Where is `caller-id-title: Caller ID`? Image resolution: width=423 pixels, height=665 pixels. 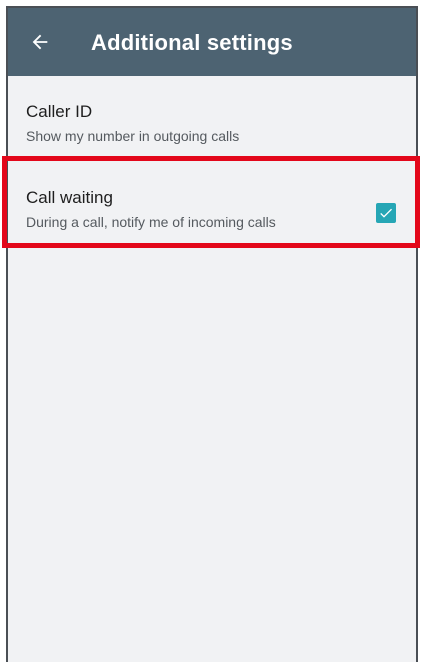 caller-id-title: Caller ID is located at coordinates (59, 111).